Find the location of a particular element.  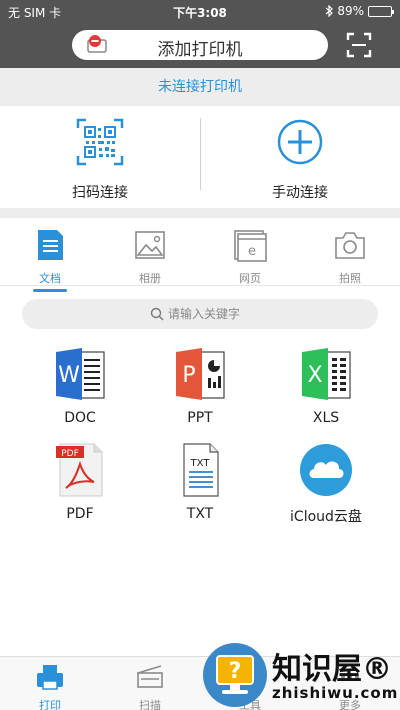

filetype-icloud: iCloud云盘 is located at coordinates (326, 484).